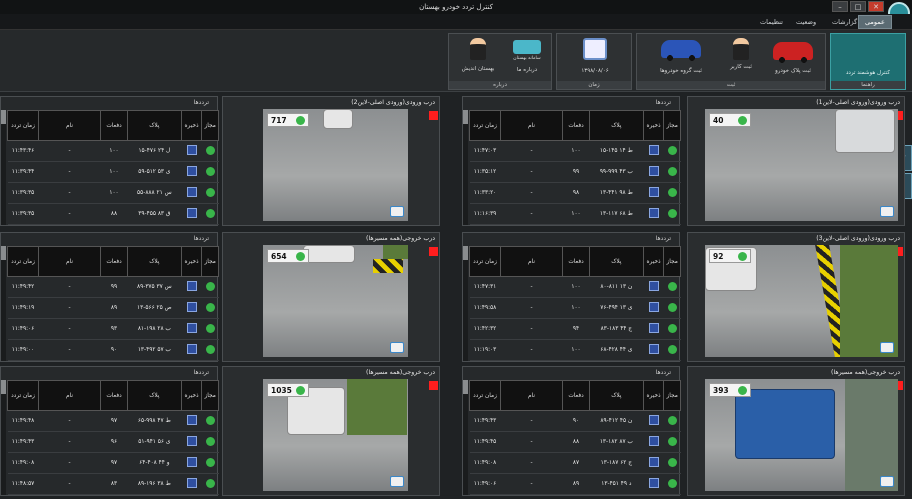  I want to click on row-plate: ۵۹-۵۱۲ ی ۵۳, so click(154, 172).